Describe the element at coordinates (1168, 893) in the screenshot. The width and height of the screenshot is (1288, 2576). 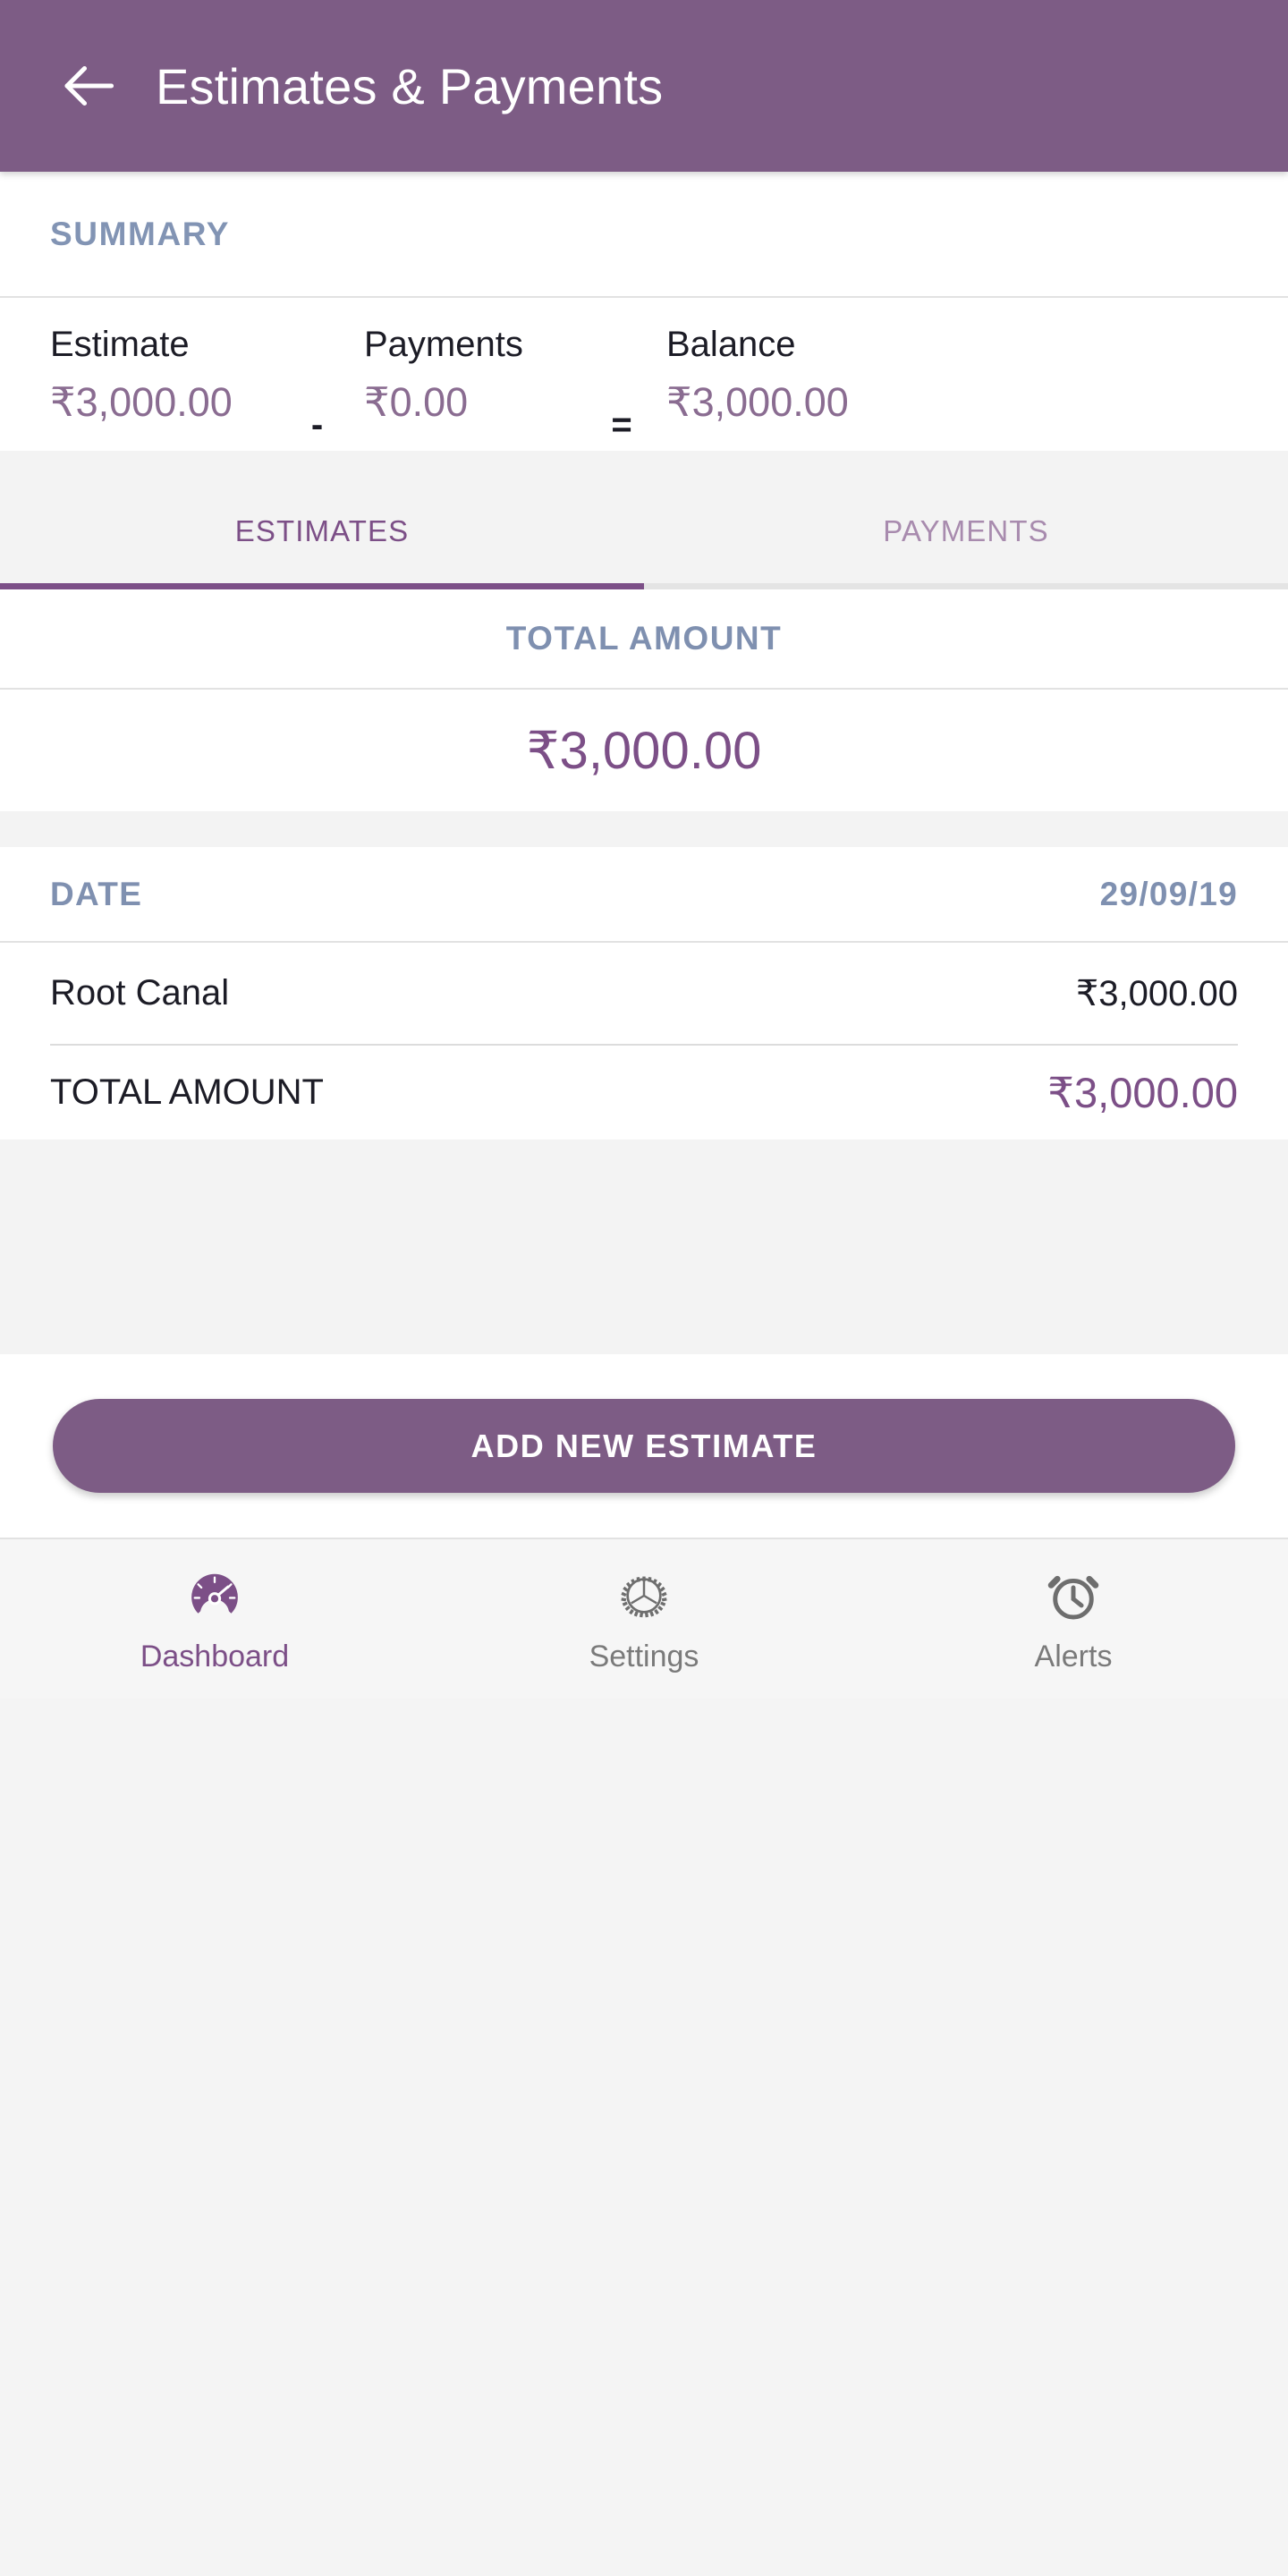
I see `estimate-date-value: 29/09/19` at that location.